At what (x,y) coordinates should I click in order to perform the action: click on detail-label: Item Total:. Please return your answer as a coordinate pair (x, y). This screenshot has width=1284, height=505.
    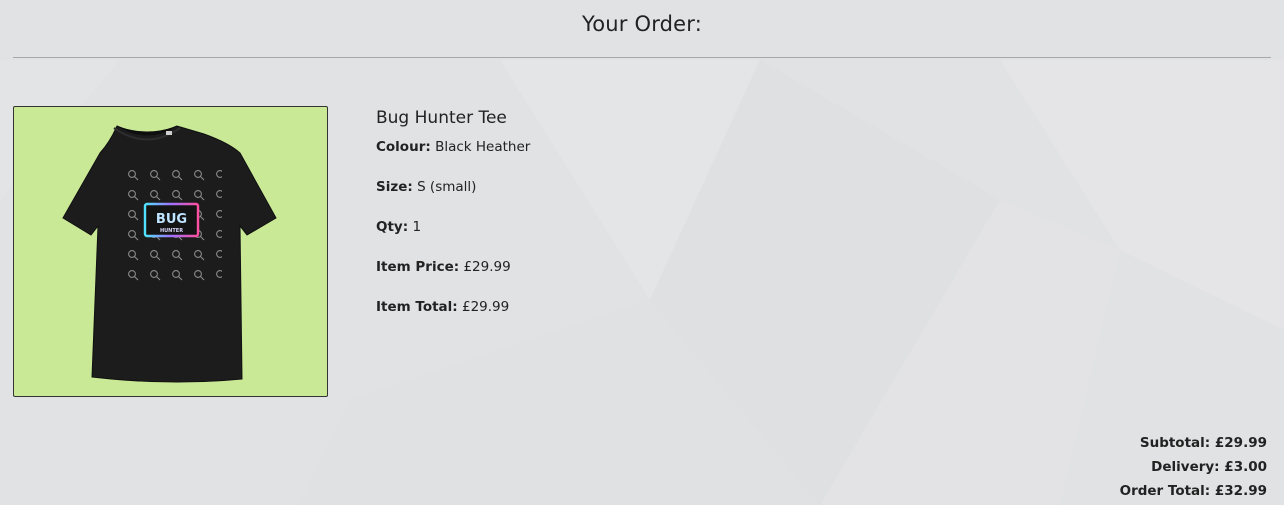
    Looking at the image, I should click on (417, 307).